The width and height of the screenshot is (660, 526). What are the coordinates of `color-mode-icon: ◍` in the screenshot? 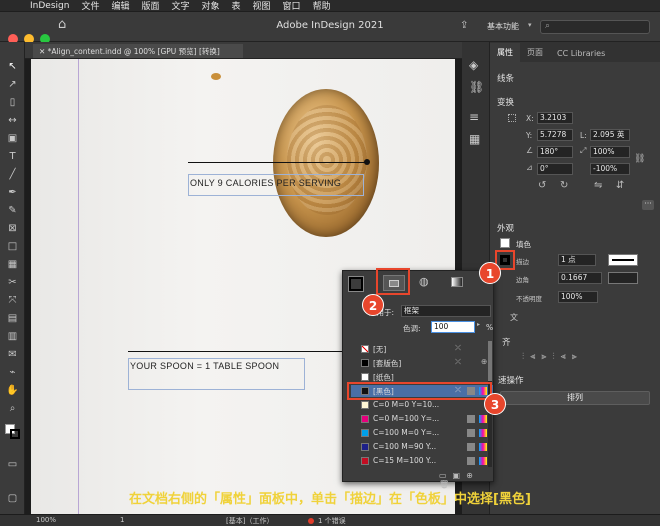 It's located at (424, 281).